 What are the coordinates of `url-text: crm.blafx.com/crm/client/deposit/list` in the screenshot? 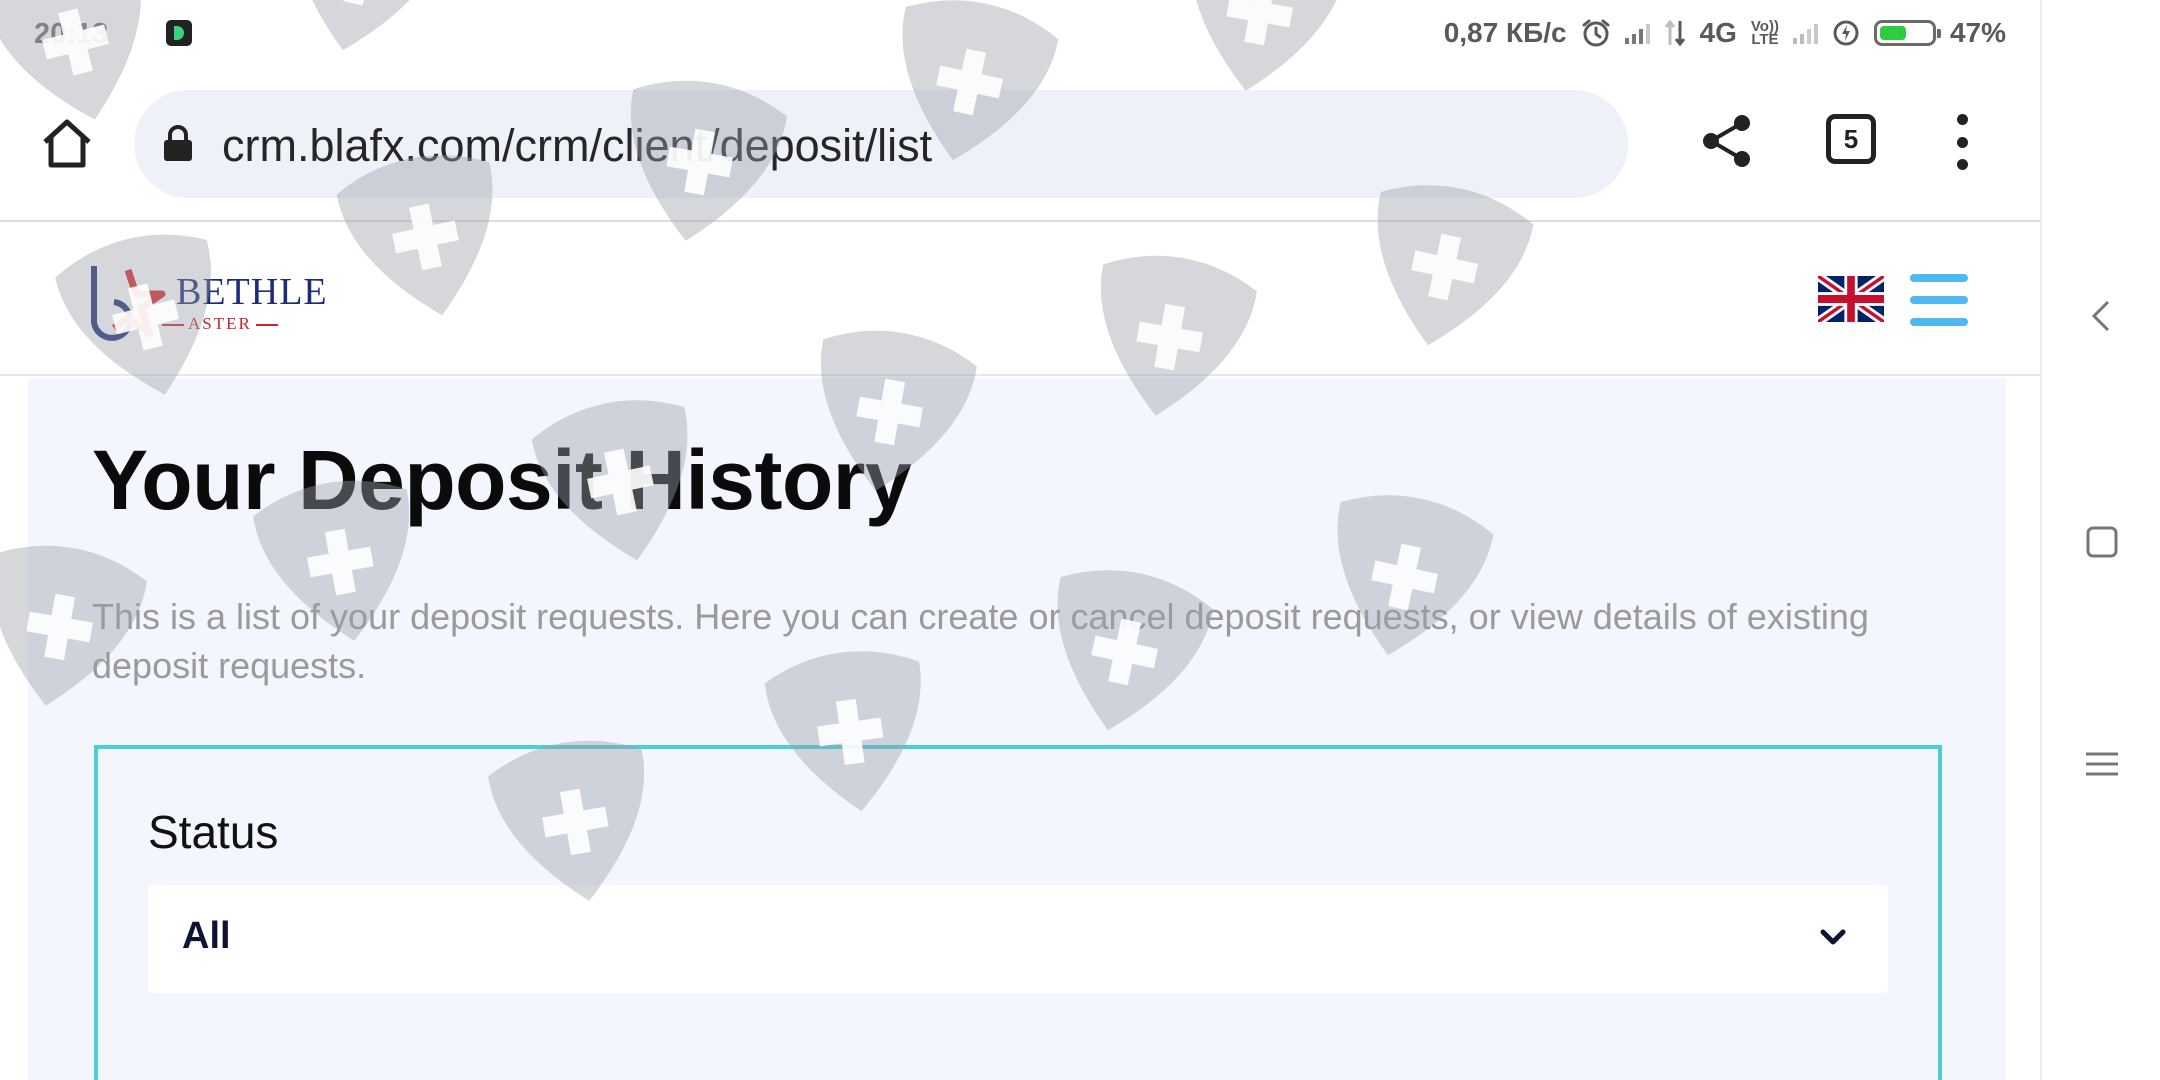 It's located at (577, 146).